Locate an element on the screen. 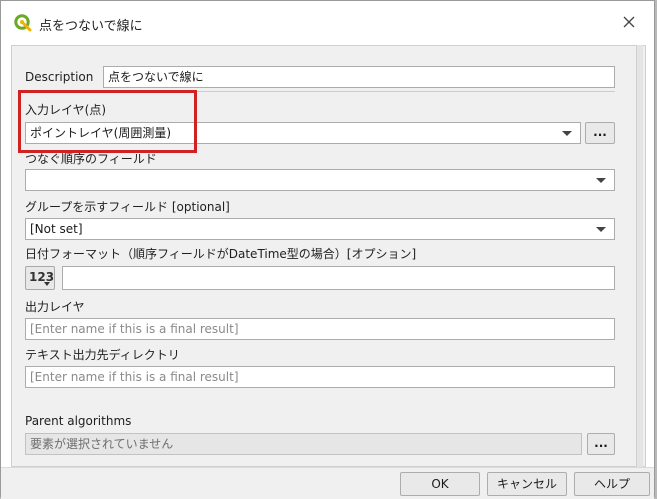 Image resolution: width=657 pixels, height=499 pixels. parent-algorithms-label: Parent algorithms is located at coordinates (78, 421).